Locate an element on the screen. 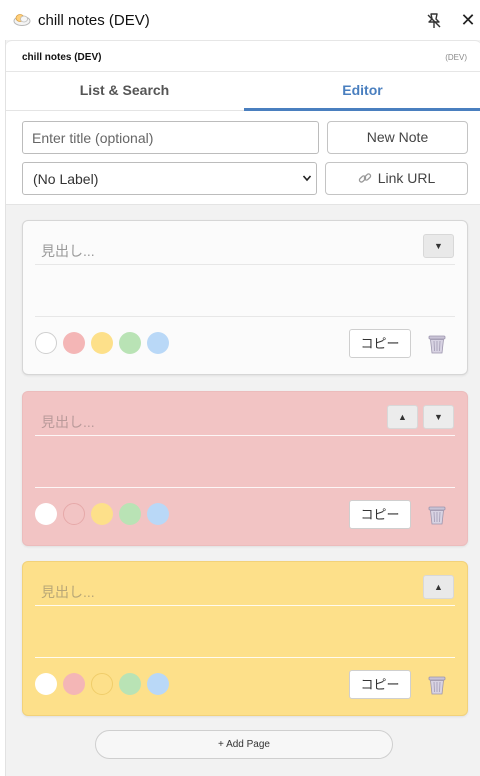 This screenshot has height=776, width=480. window-title: chill notes (DEV) is located at coordinates (94, 20).